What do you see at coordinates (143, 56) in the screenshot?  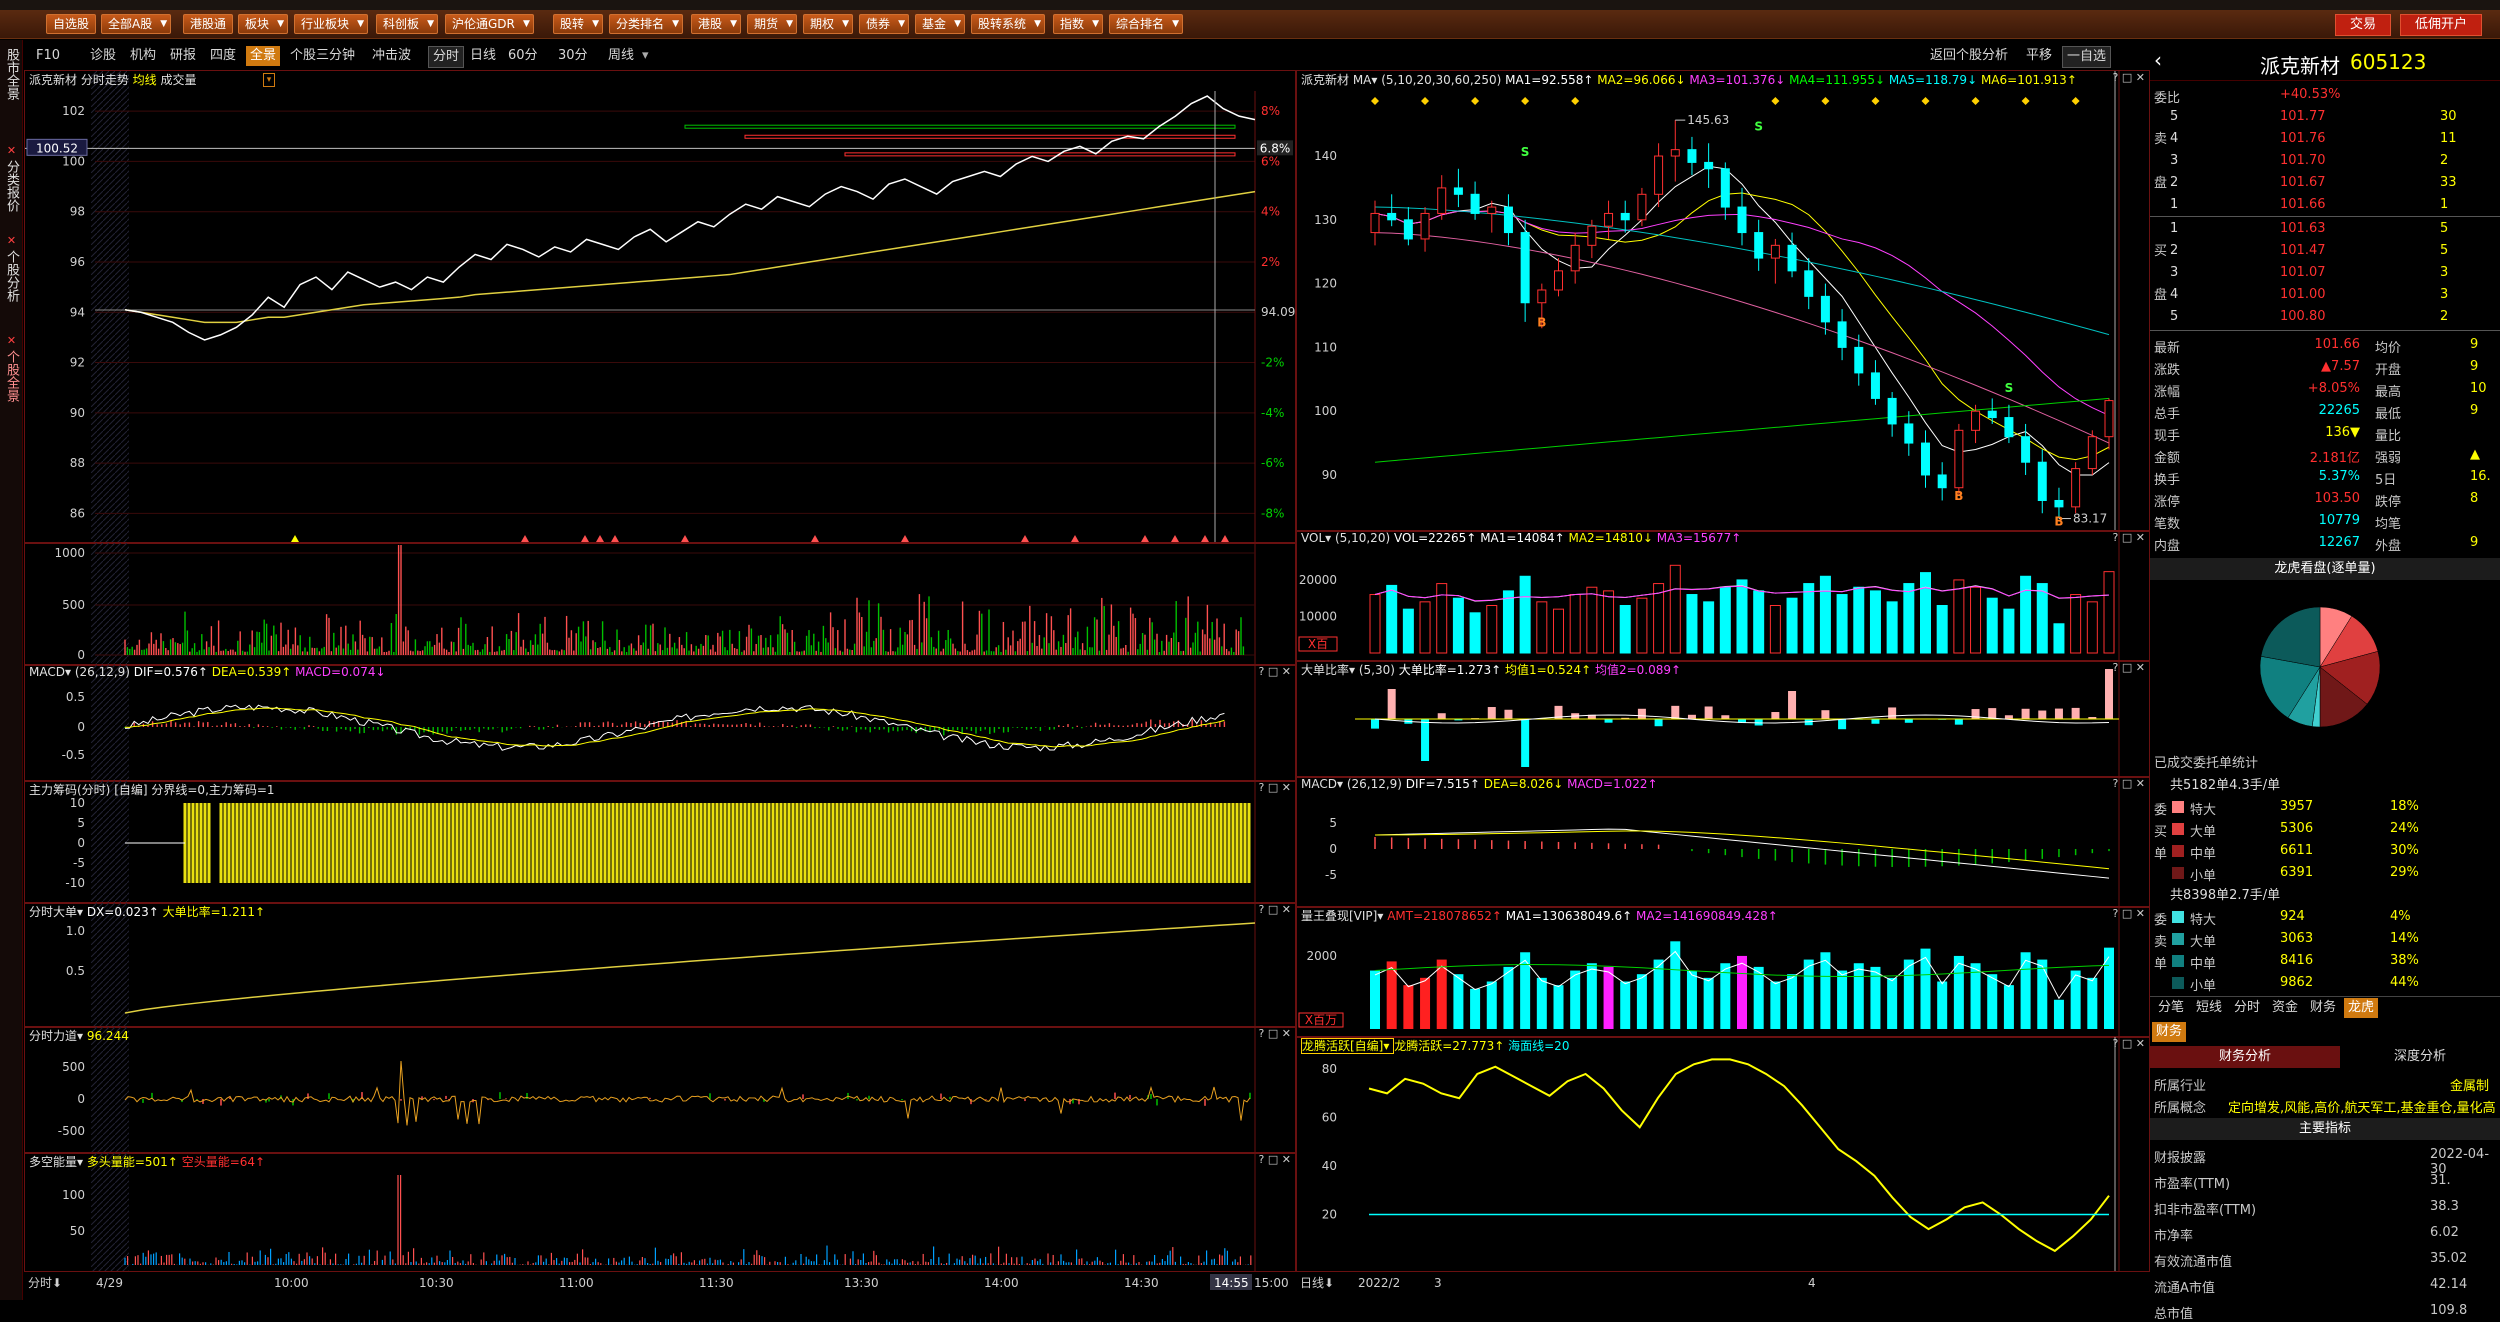 I see `tab-2: 机构` at bounding box center [143, 56].